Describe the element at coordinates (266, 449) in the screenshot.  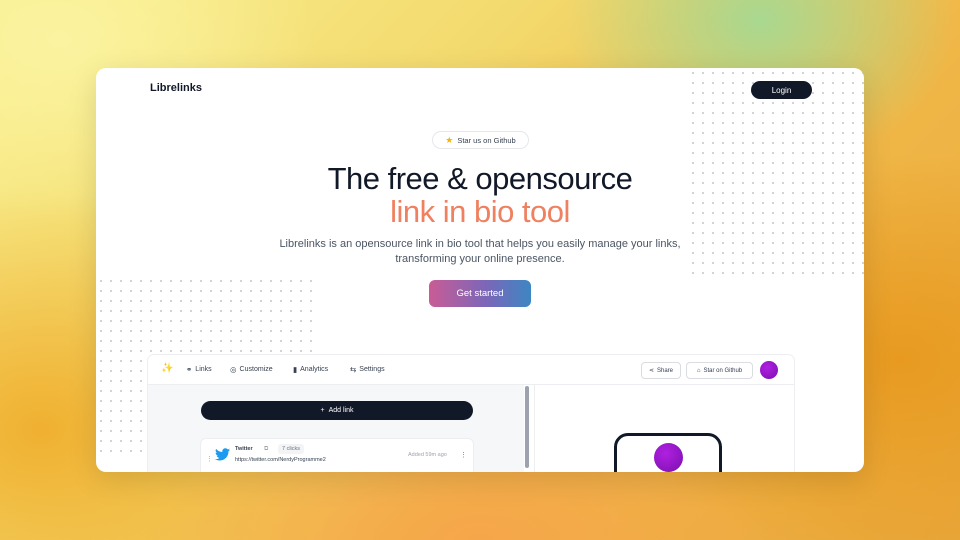
I see `copy-icon: ⧉` at that location.